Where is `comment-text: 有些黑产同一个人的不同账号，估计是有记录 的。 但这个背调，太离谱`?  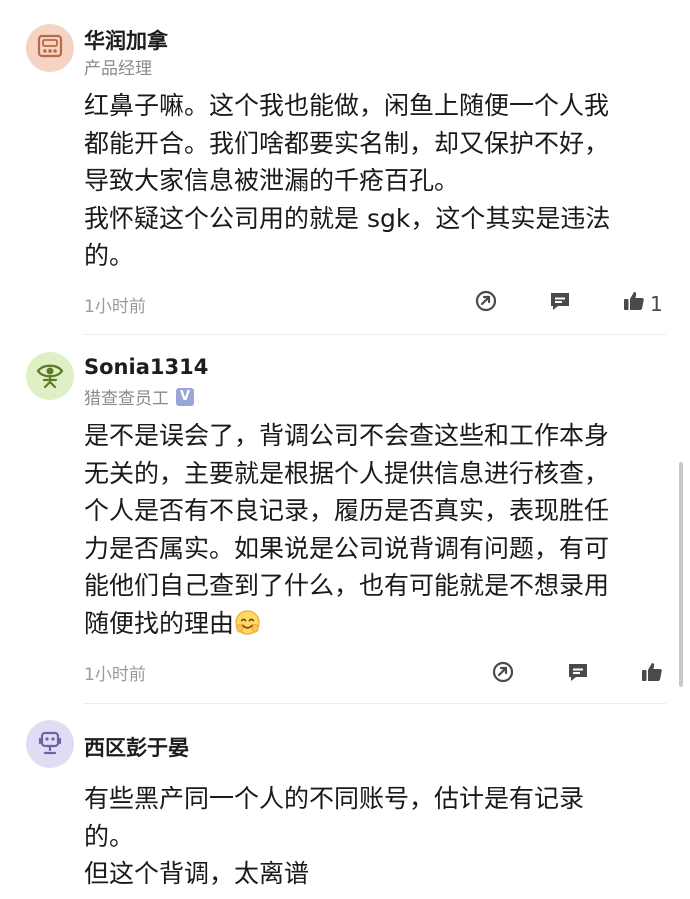 comment-text: 有些黑产同一个人的不同账号，估计是有记录 的。 但这个背调，太离谱 is located at coordinates (376, 836).